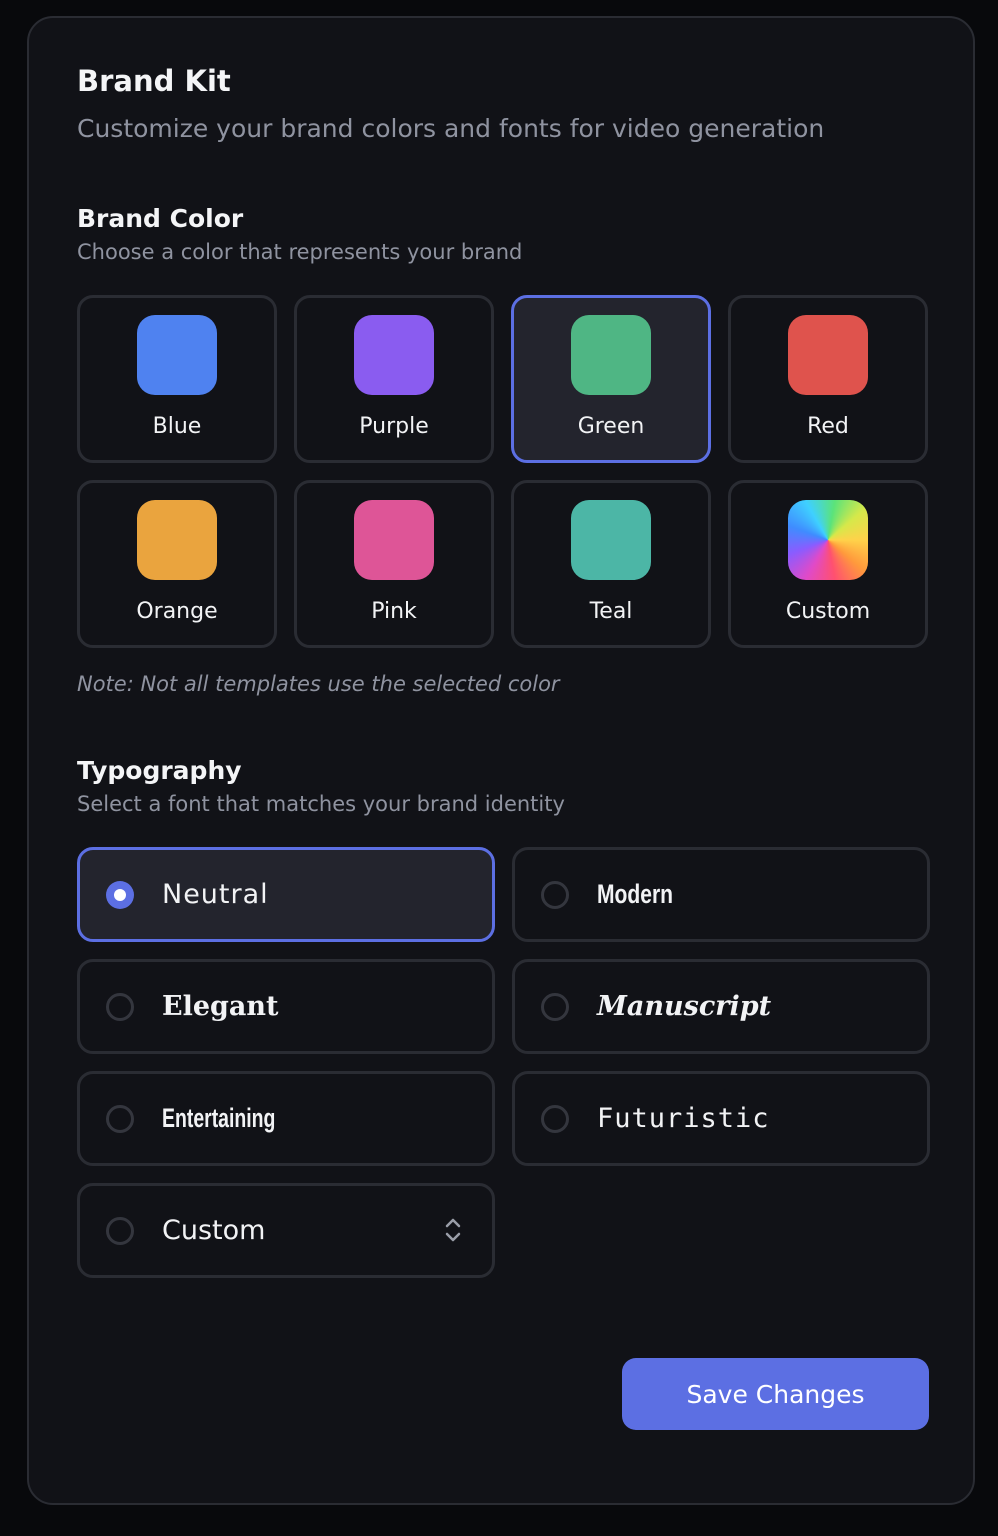 The image size is (998, 1536). I want to click on page-title: Brand Kit, so click(154, 81).